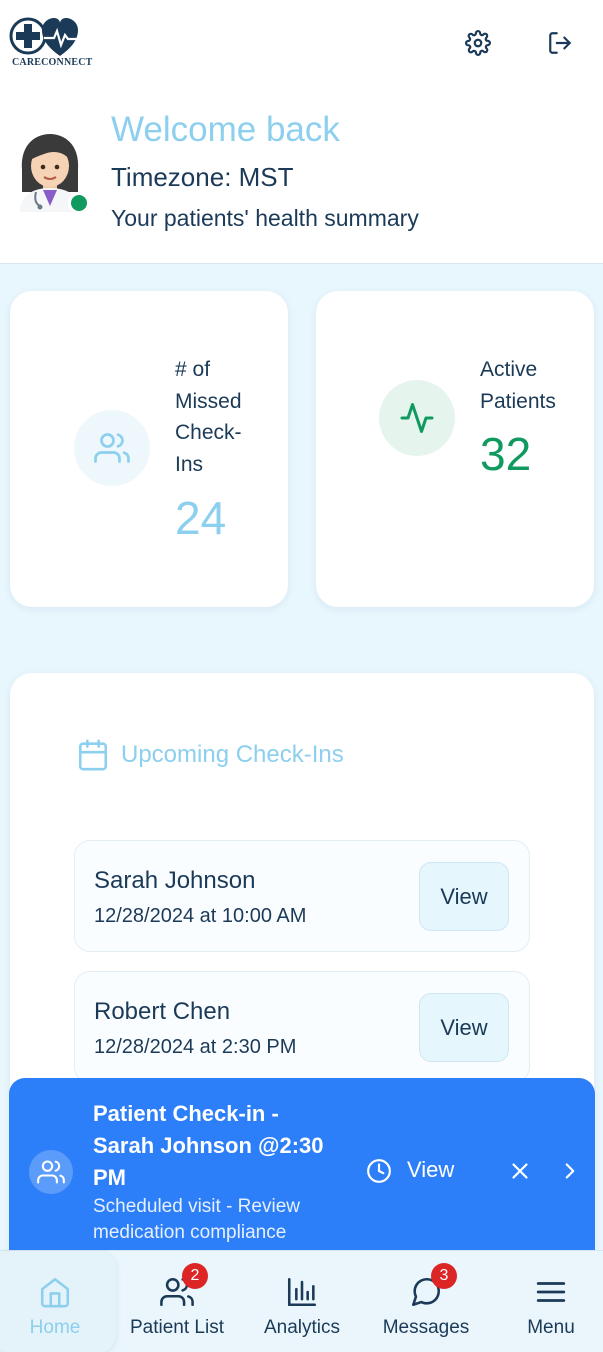  I want to click on close-icon, so click(520, 1171).